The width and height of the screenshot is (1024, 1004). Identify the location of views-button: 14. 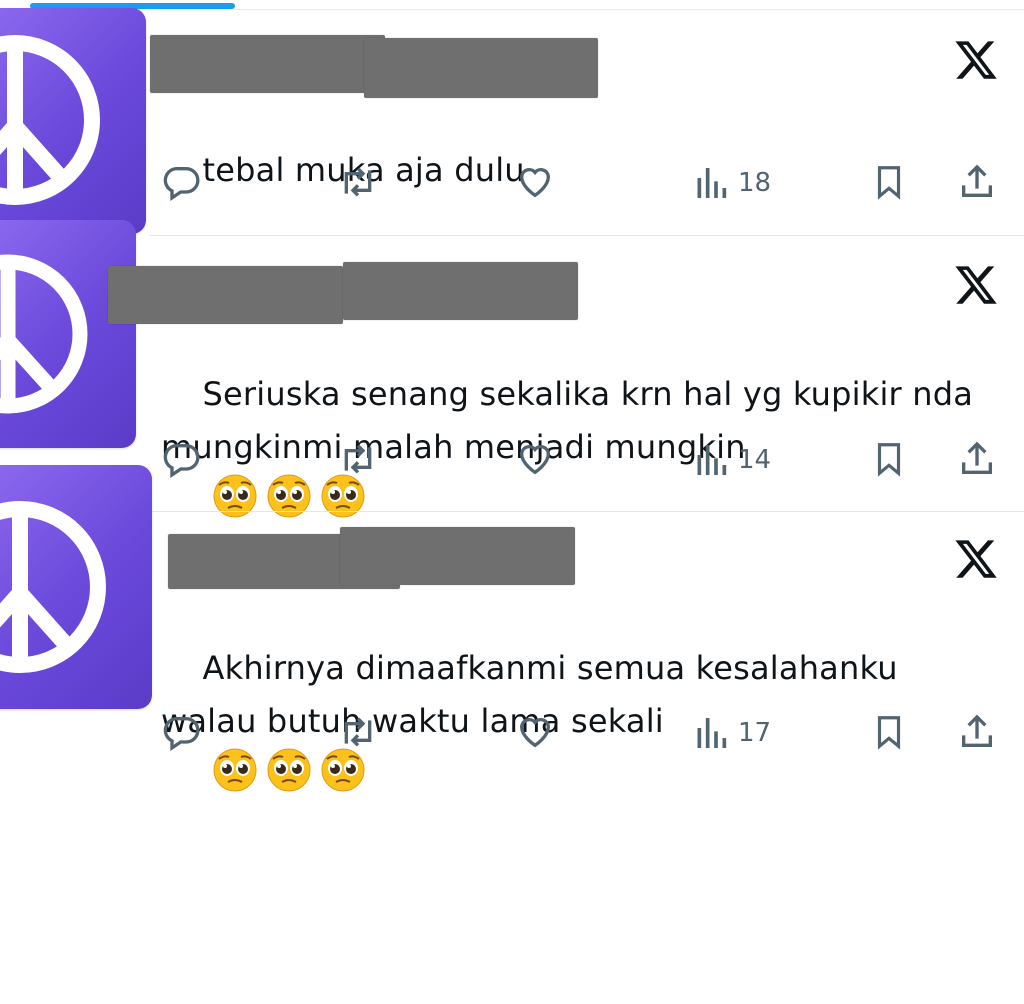
(732, 460).